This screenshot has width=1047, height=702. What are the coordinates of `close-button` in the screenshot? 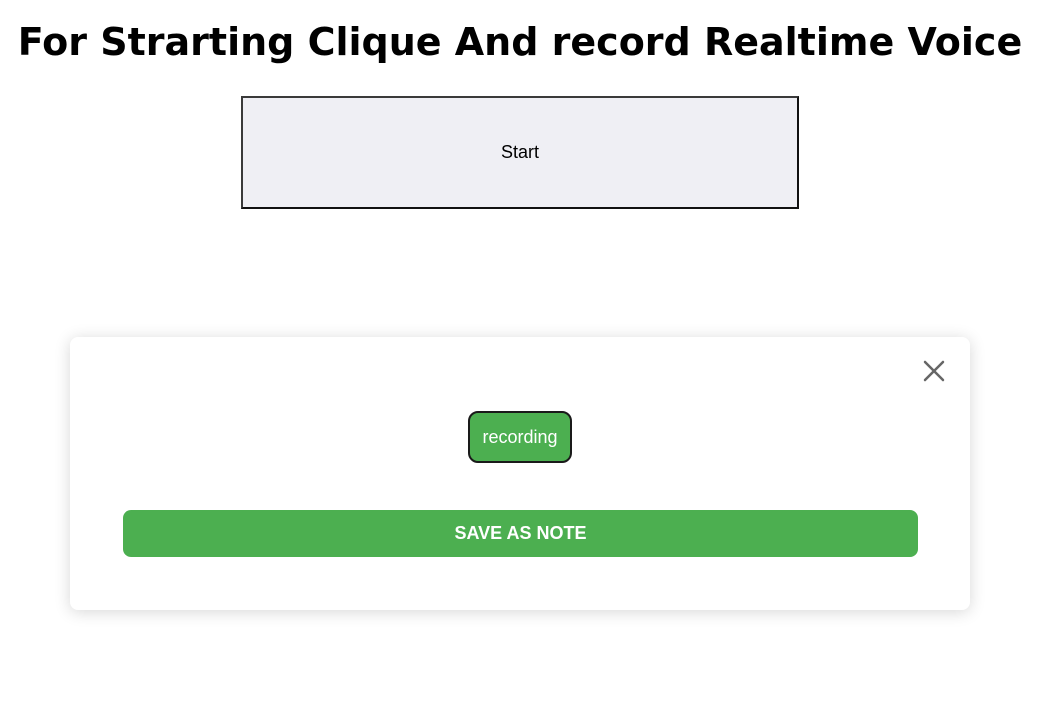 It's located at (934, 371).